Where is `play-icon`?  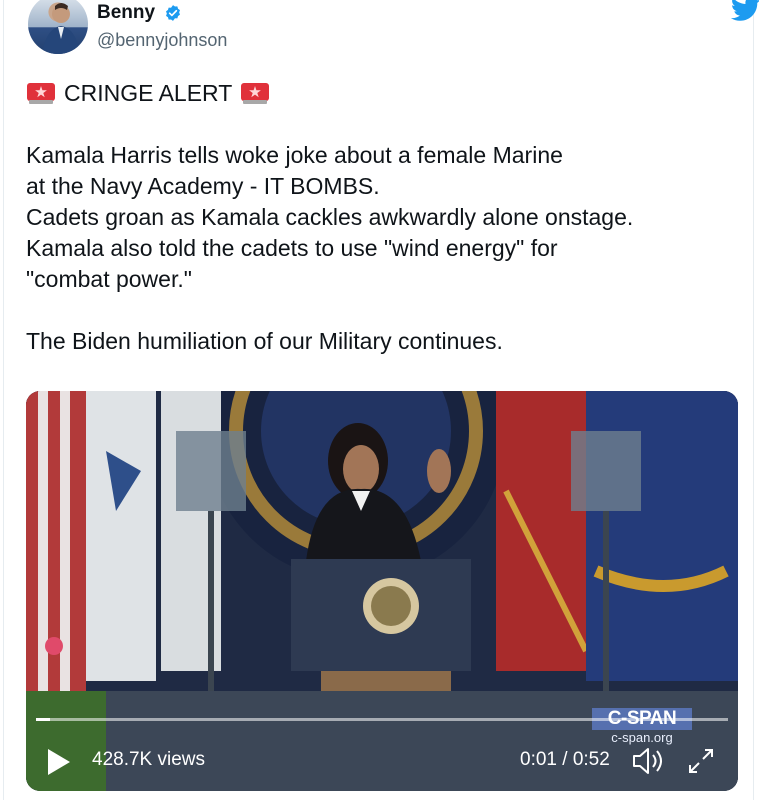 play-icon is located at coordinates (59, 762).